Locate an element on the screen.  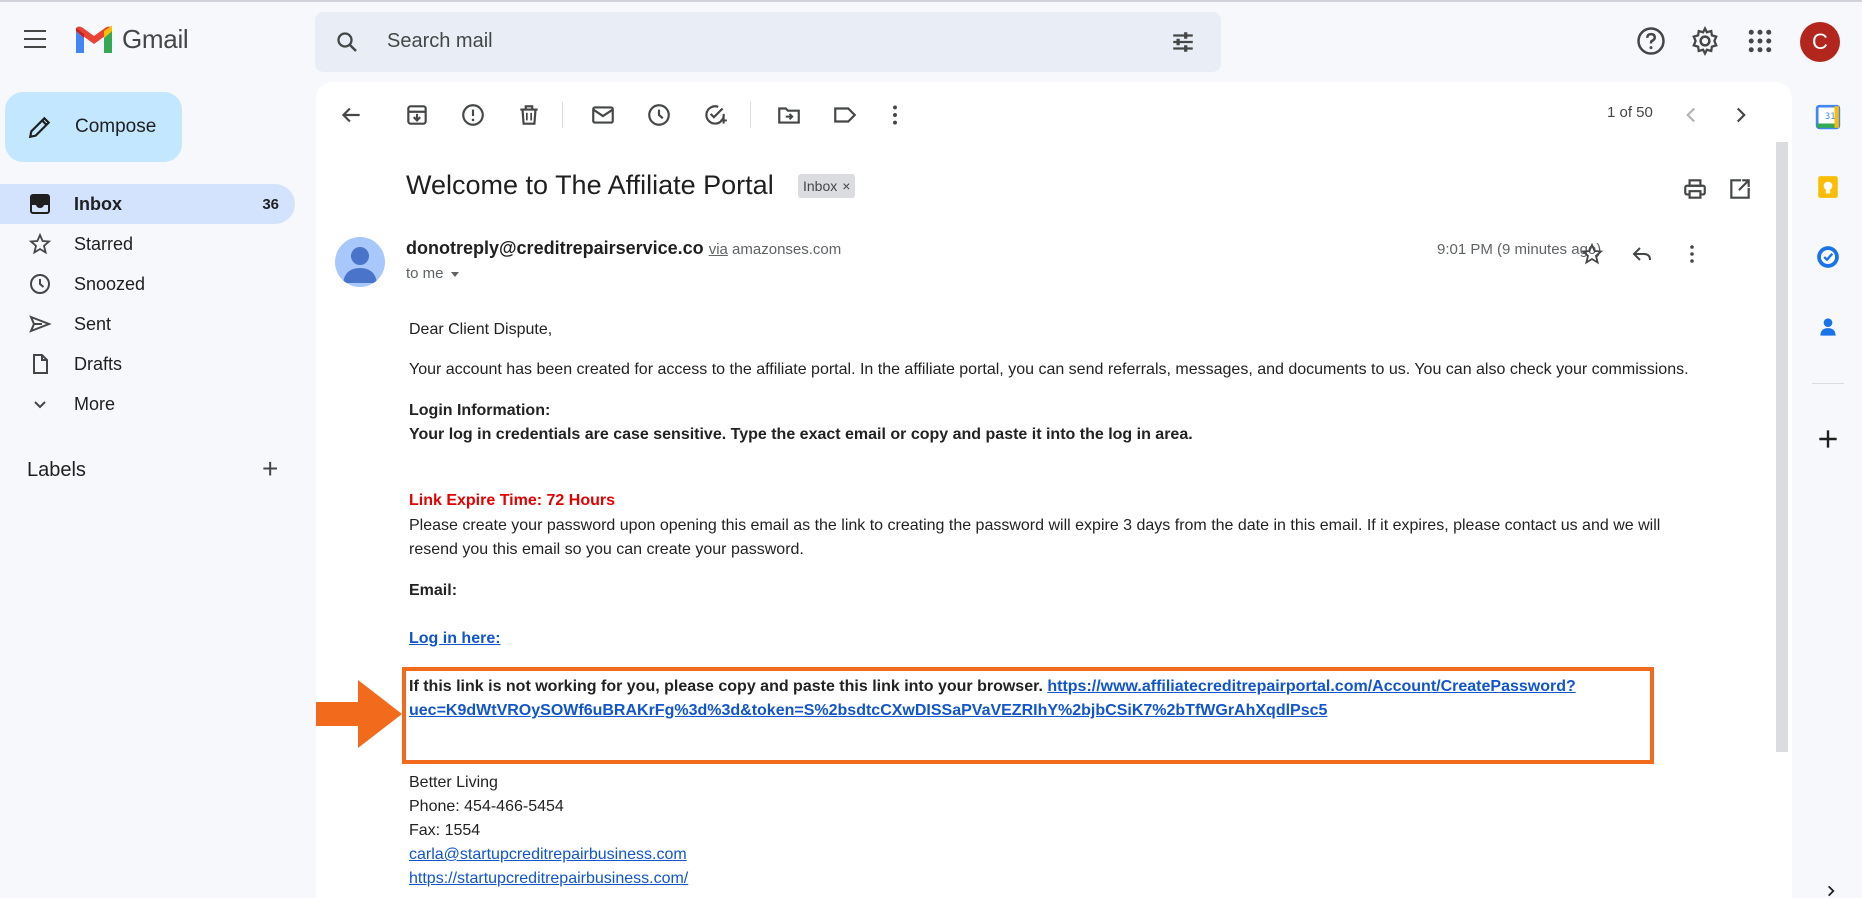
email-subject: Welcome to The Affiliate Portal is located at coordinates (590, 185).